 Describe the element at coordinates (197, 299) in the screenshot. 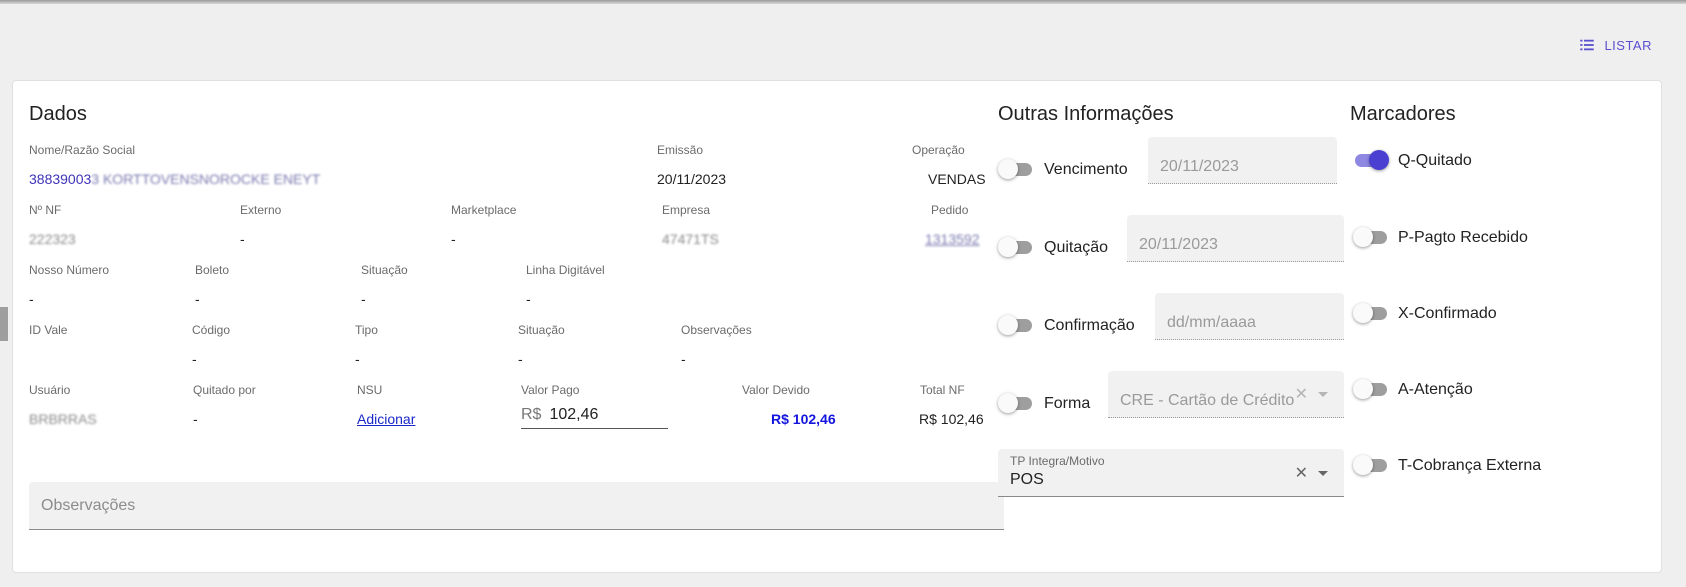

I see `value-boleto: -` at that location.